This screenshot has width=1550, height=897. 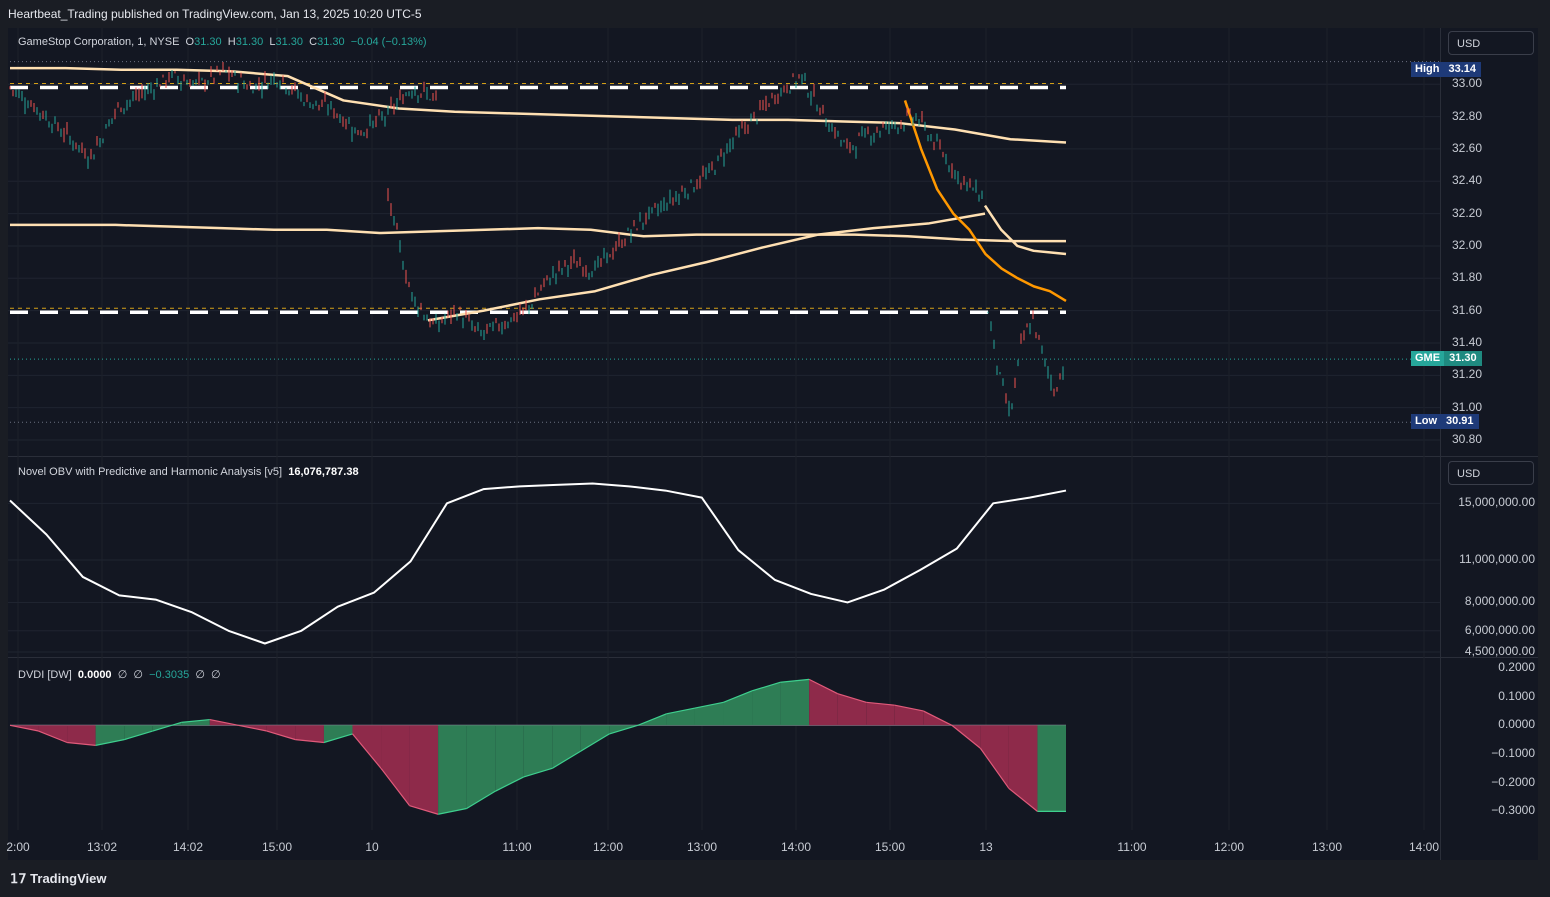 I want to click on tradingview-logo-icon: 𝟣𝟩, so click(x=18, y=878).